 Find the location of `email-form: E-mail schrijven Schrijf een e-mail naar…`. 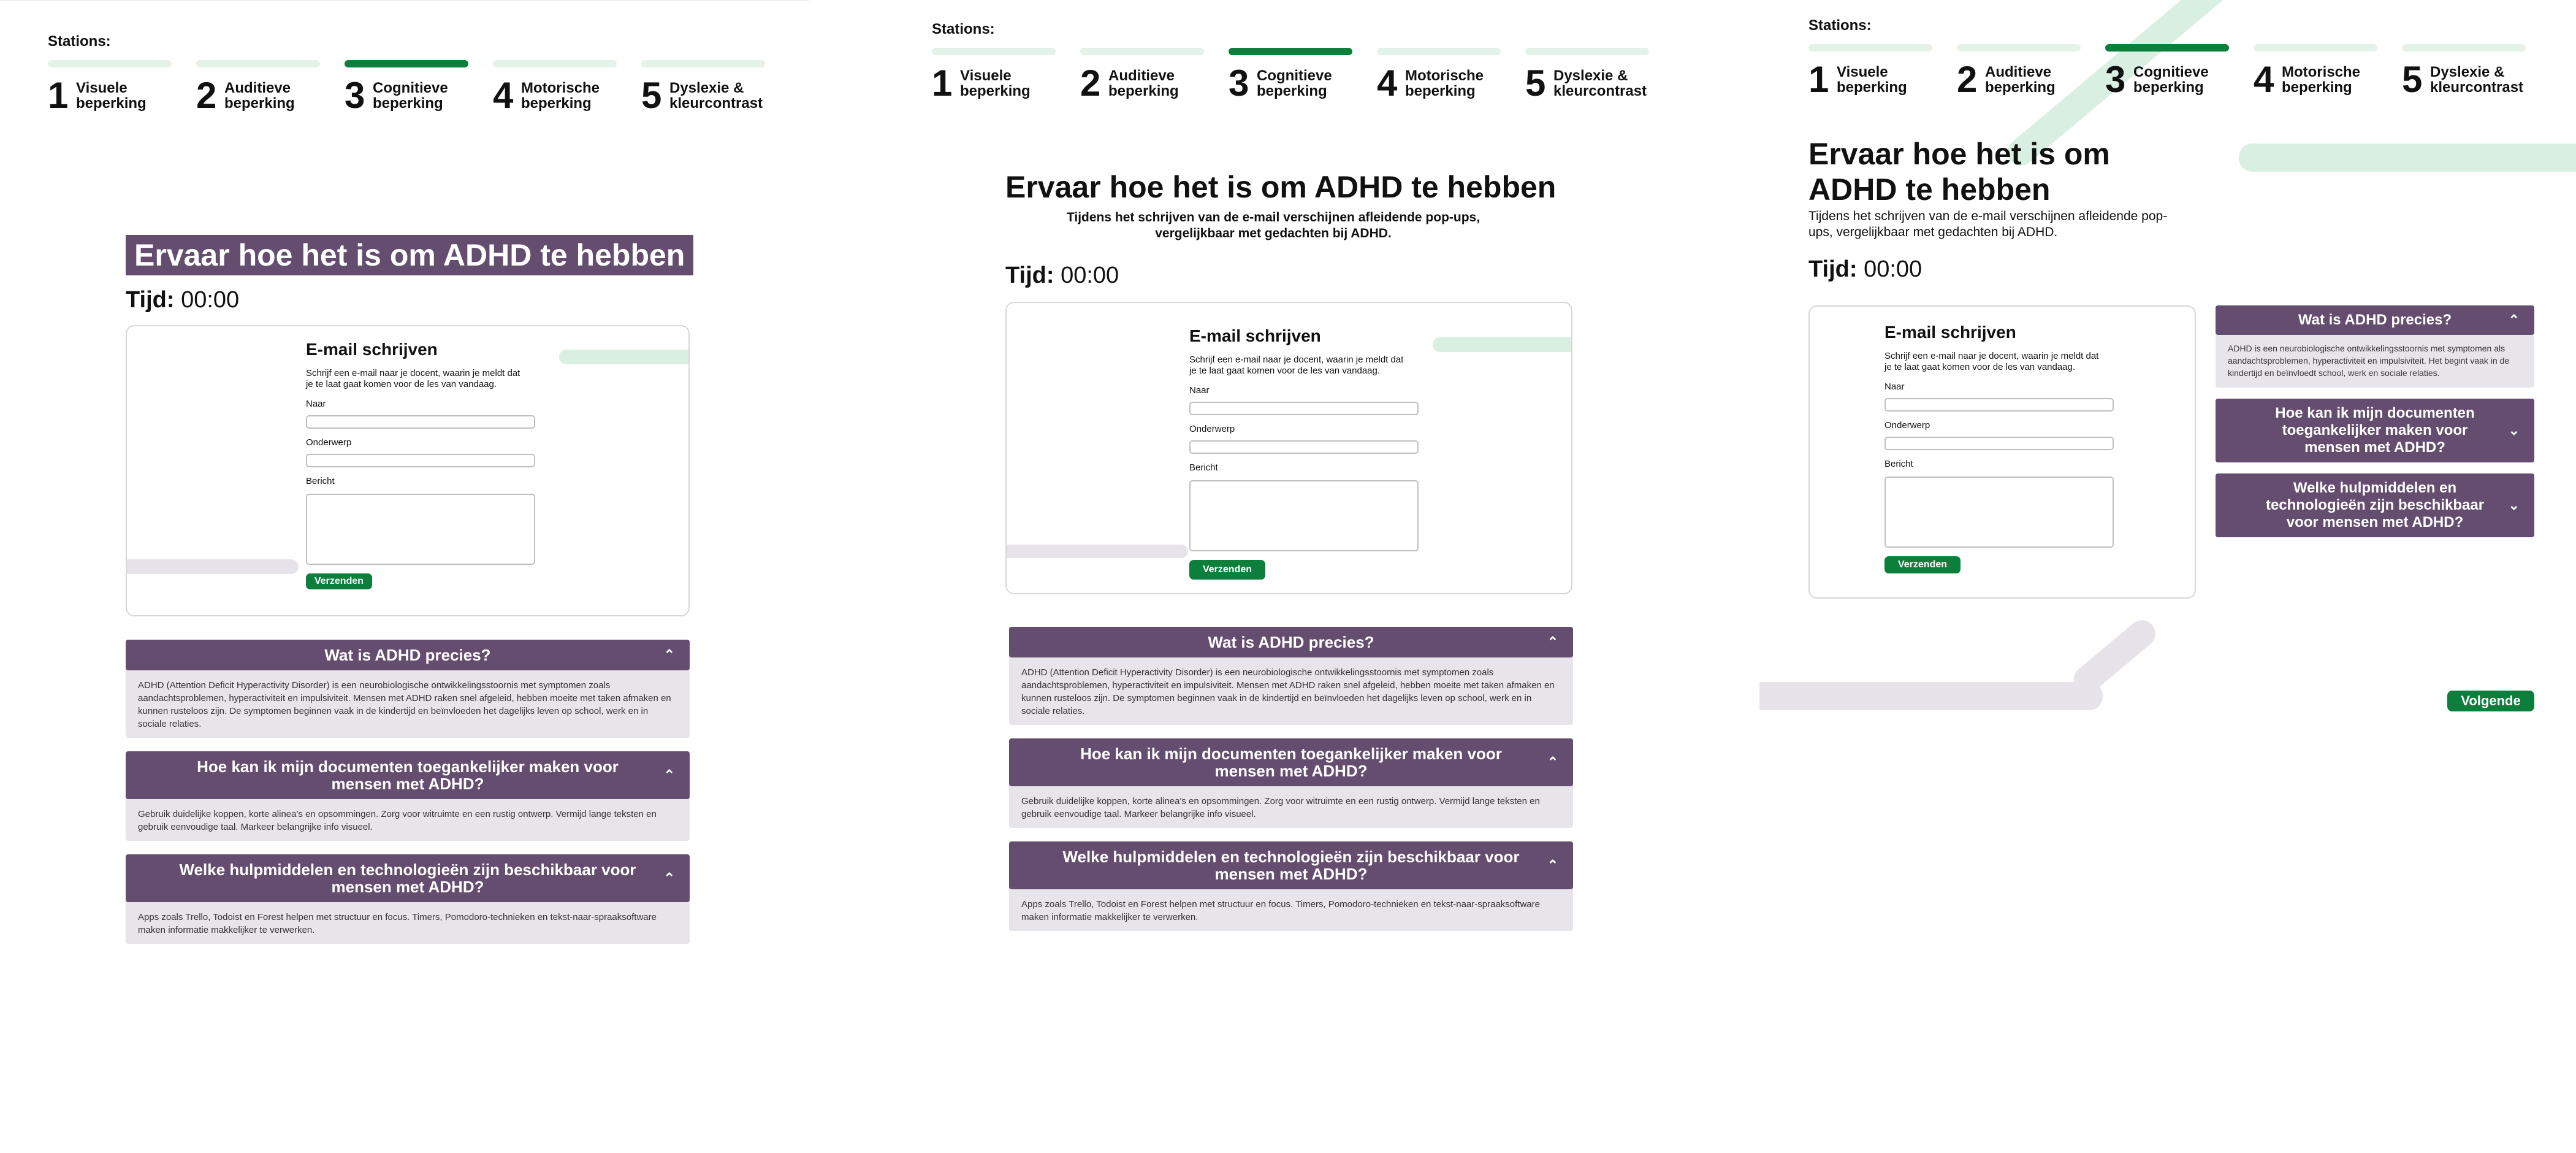

email-form: E-mail schrijven Schrijf een e-mail naar… is located at coordinates (1999, 448).